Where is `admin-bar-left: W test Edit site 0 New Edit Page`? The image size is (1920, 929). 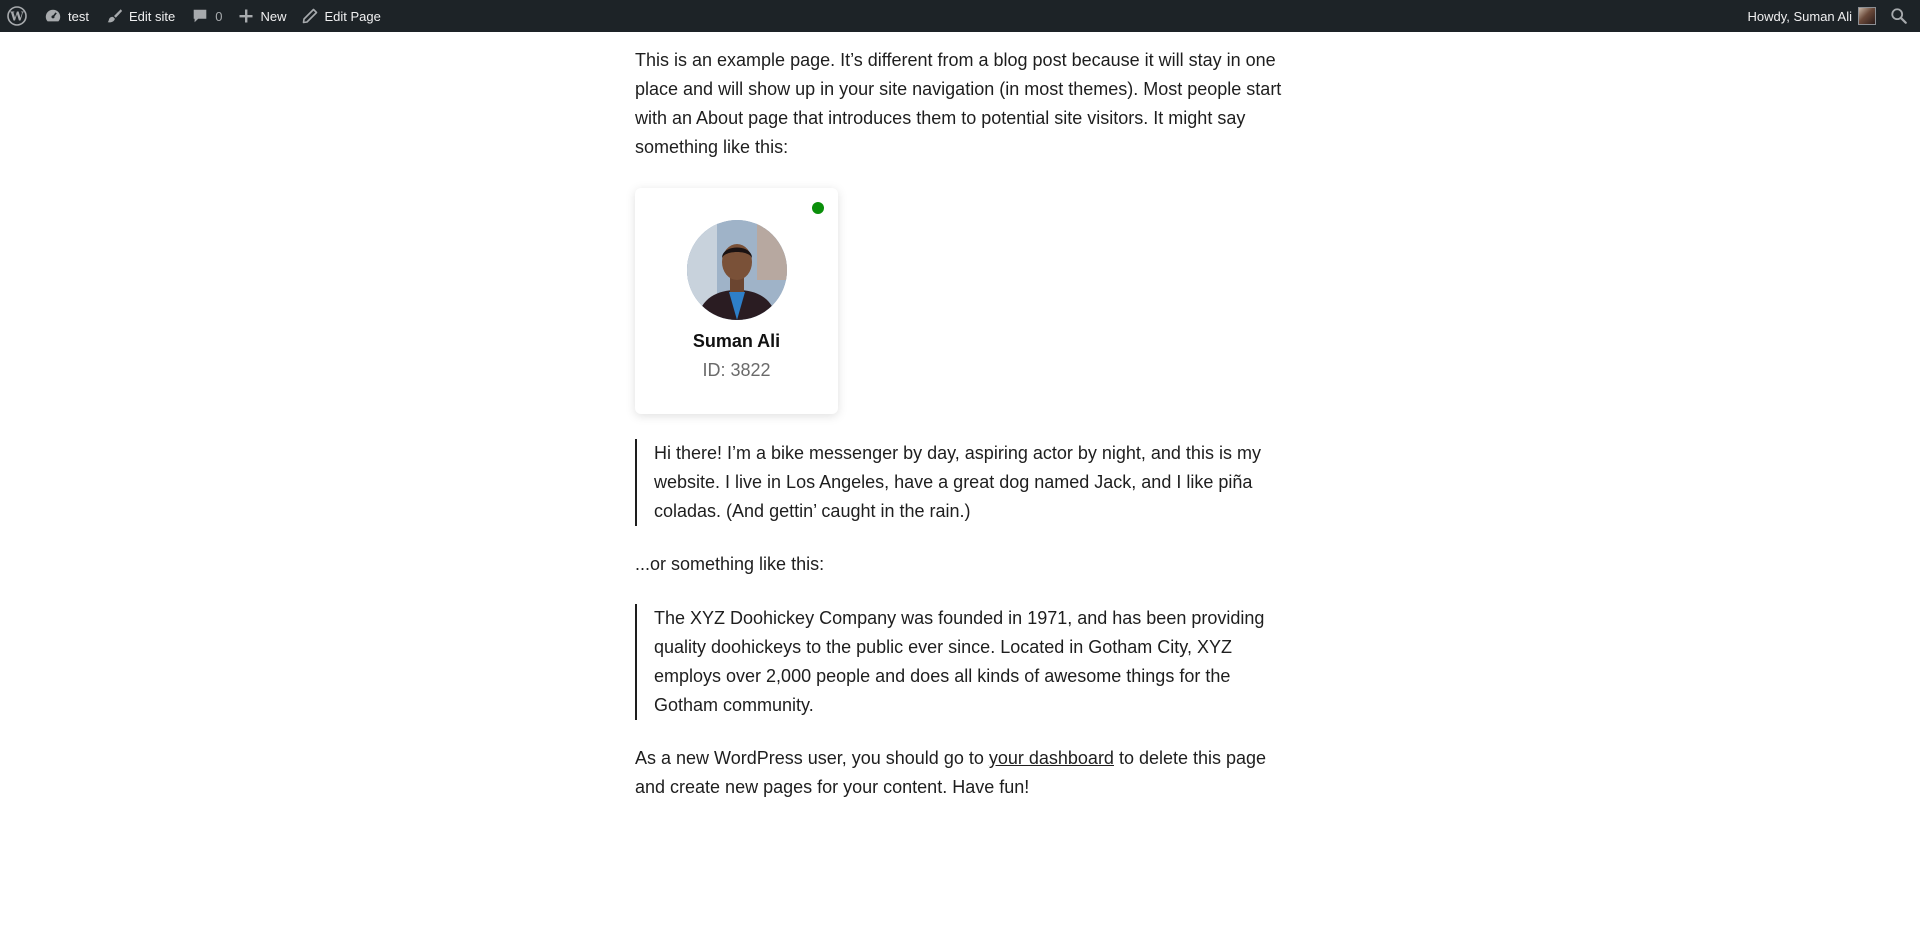
admin-bar-left: W test Edit site 0 New Edit Page is located at coordinates (194, 16).